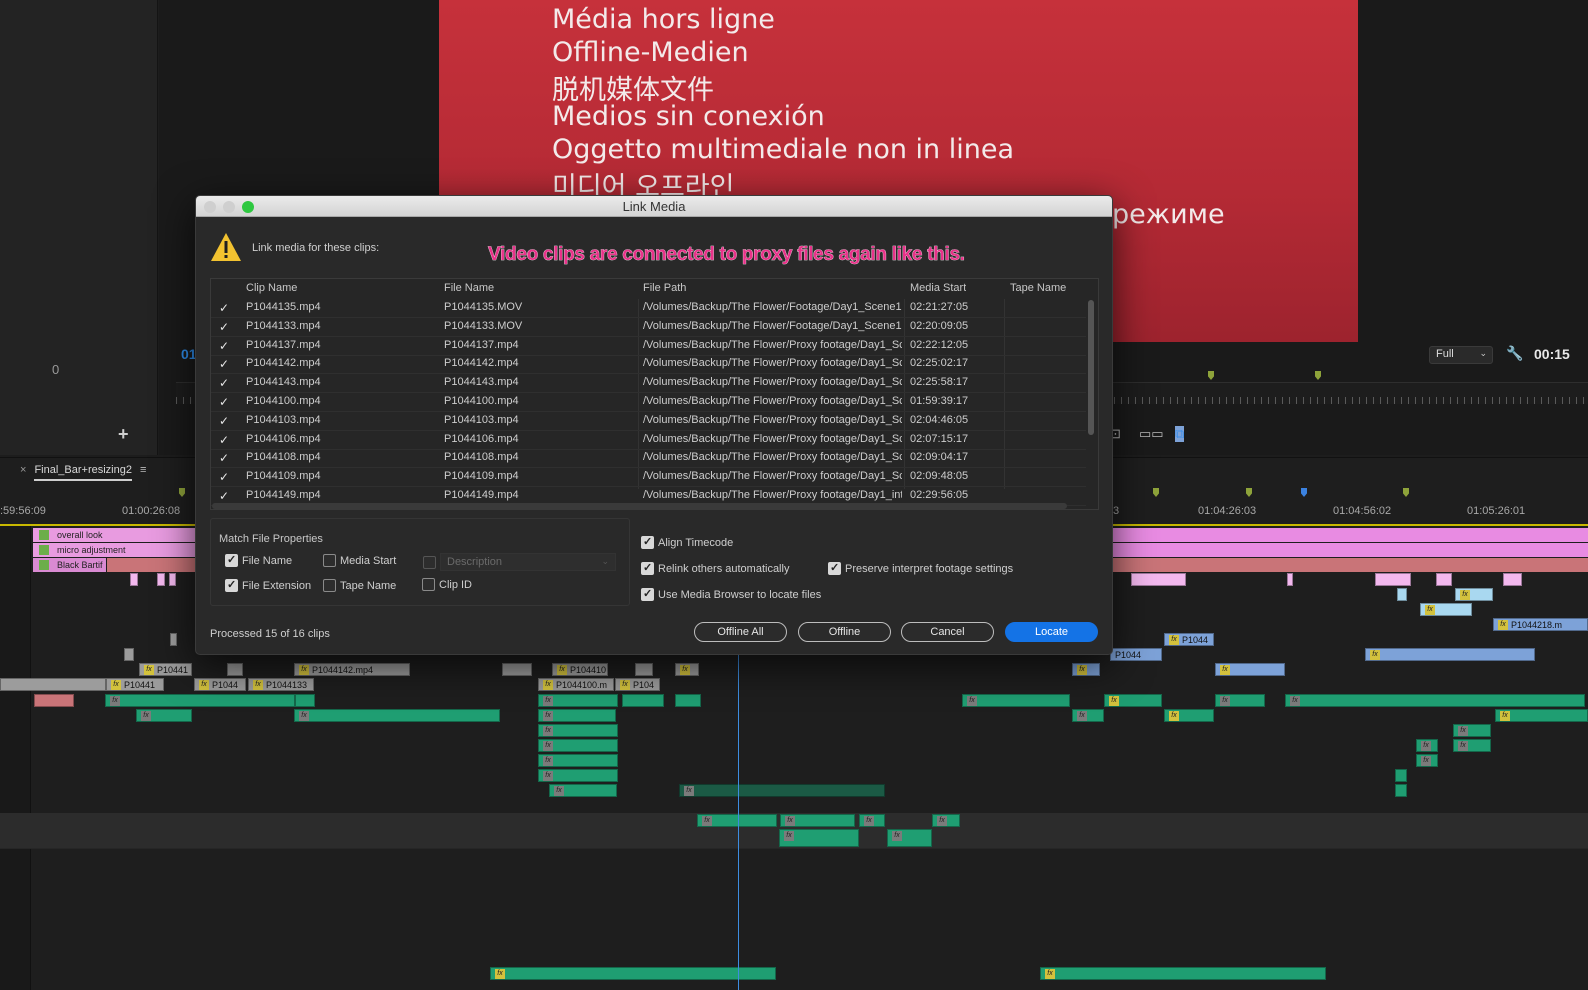 This screenshot has height=990, width=1588. What do you see at coordinates (359, 561) in the screenshot?
I see `media-start-checkbox: Media Start` at bounding box center [359, 561].